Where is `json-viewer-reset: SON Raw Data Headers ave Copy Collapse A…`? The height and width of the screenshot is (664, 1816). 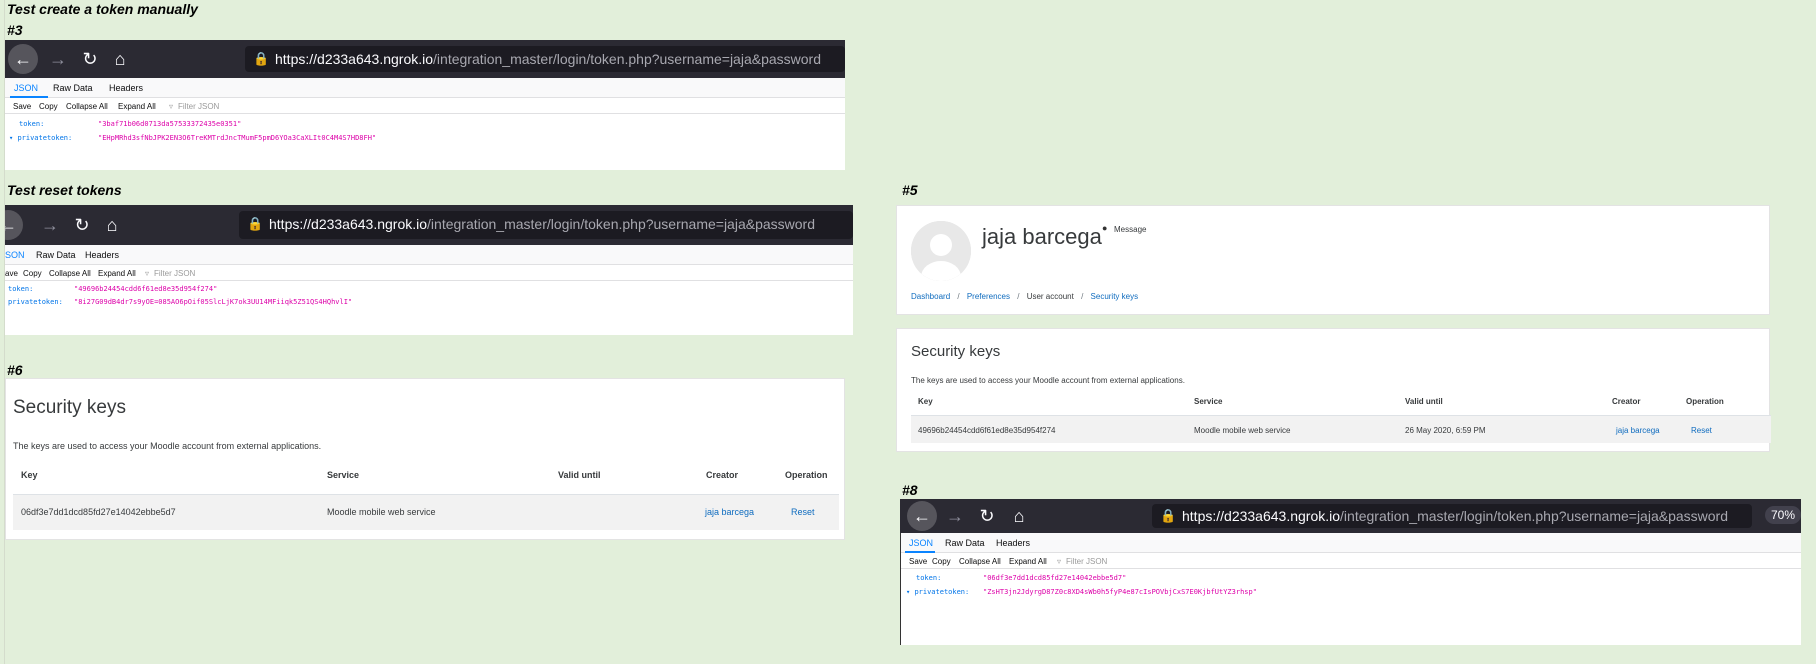
json-viewer-reset: SON Raw Data Headers ave Copy Collapse A… is located at coordinates (429, 290).